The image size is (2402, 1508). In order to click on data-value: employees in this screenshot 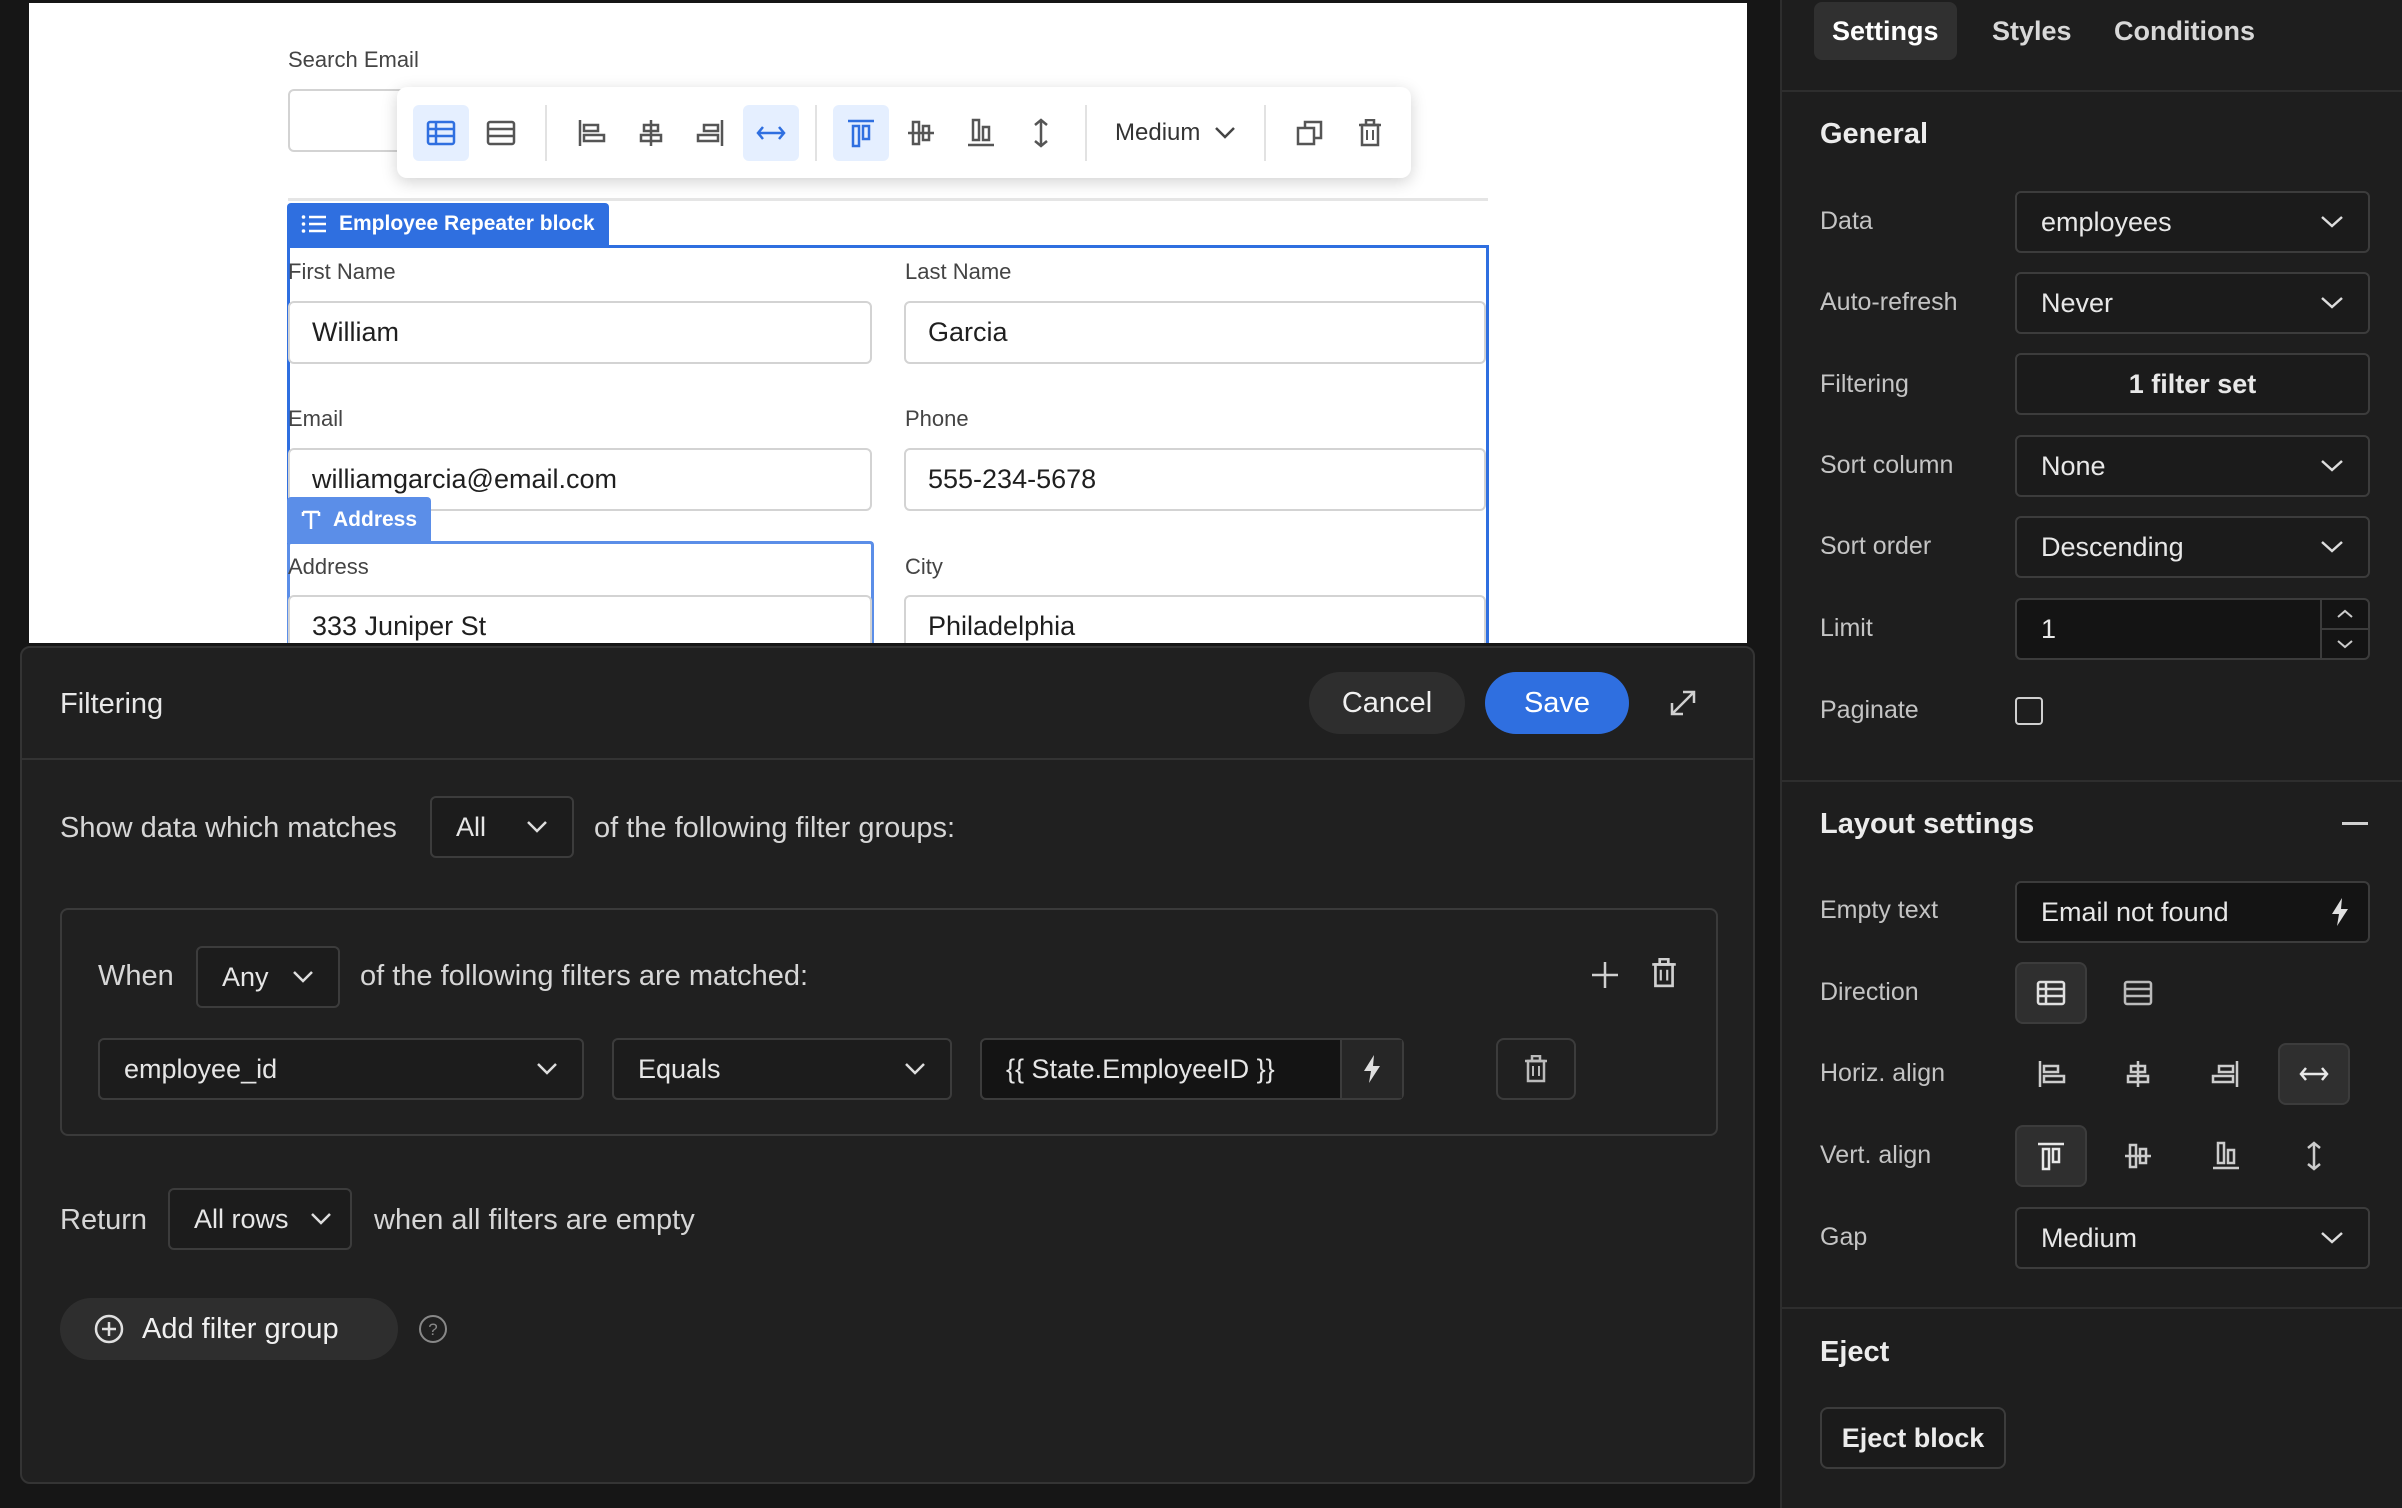, I will do `click(2106, 221)`.